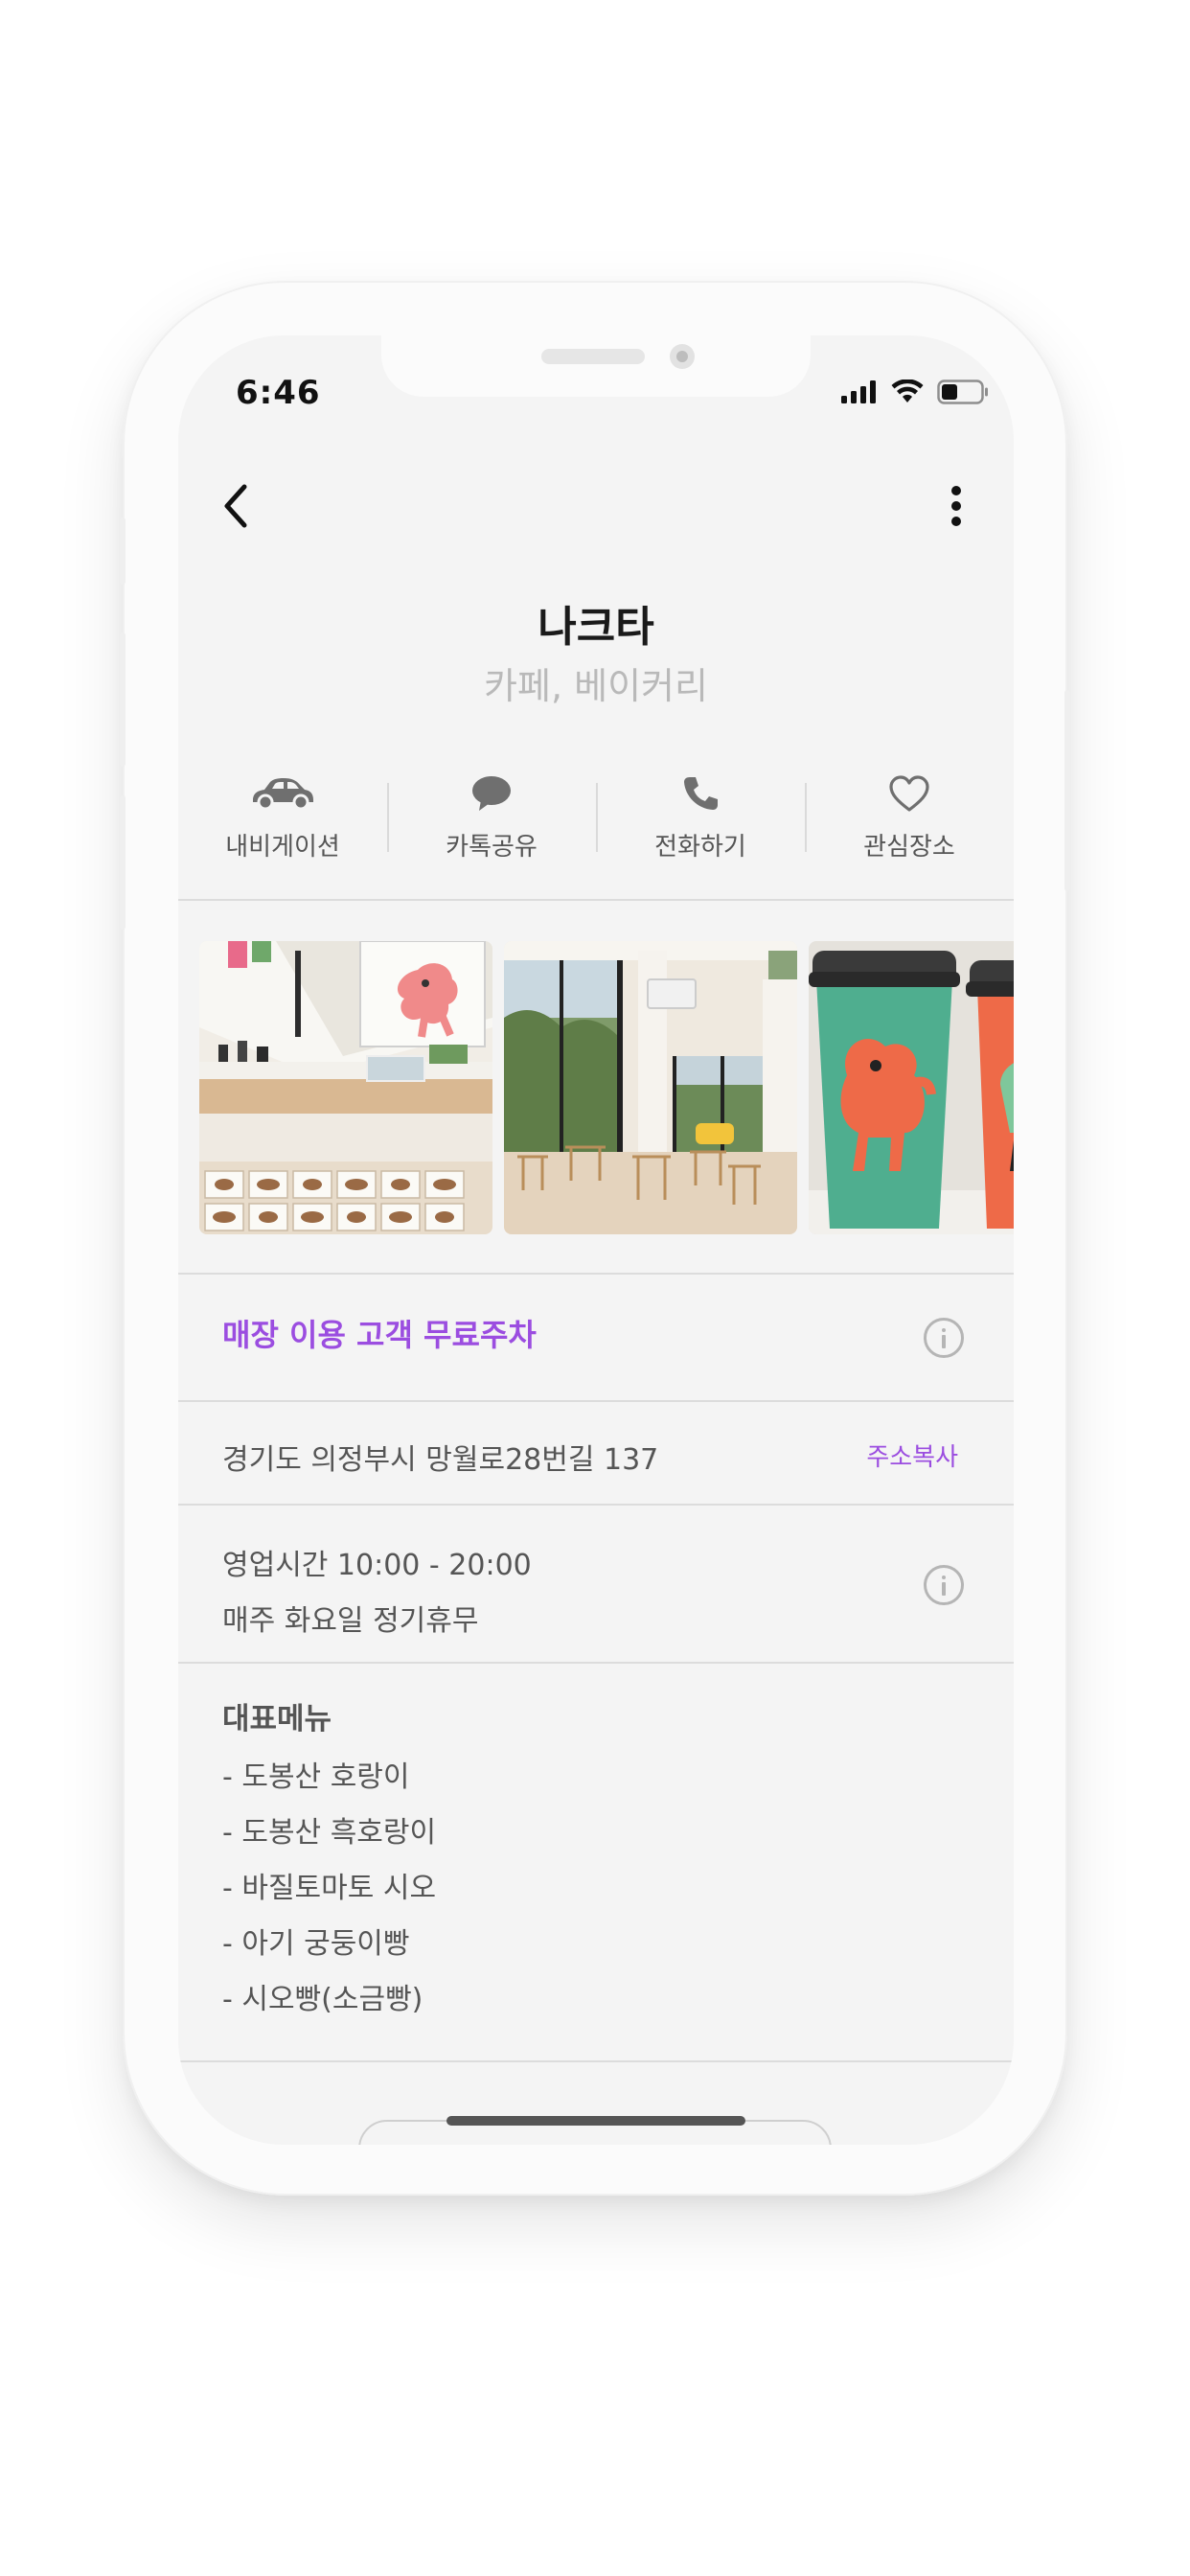 This screenshot has width=1190, height=2576. What do you see at coordinates (593, 356) in the screenshot?
I see `speaker-grille` at bounding box center [593, 356].